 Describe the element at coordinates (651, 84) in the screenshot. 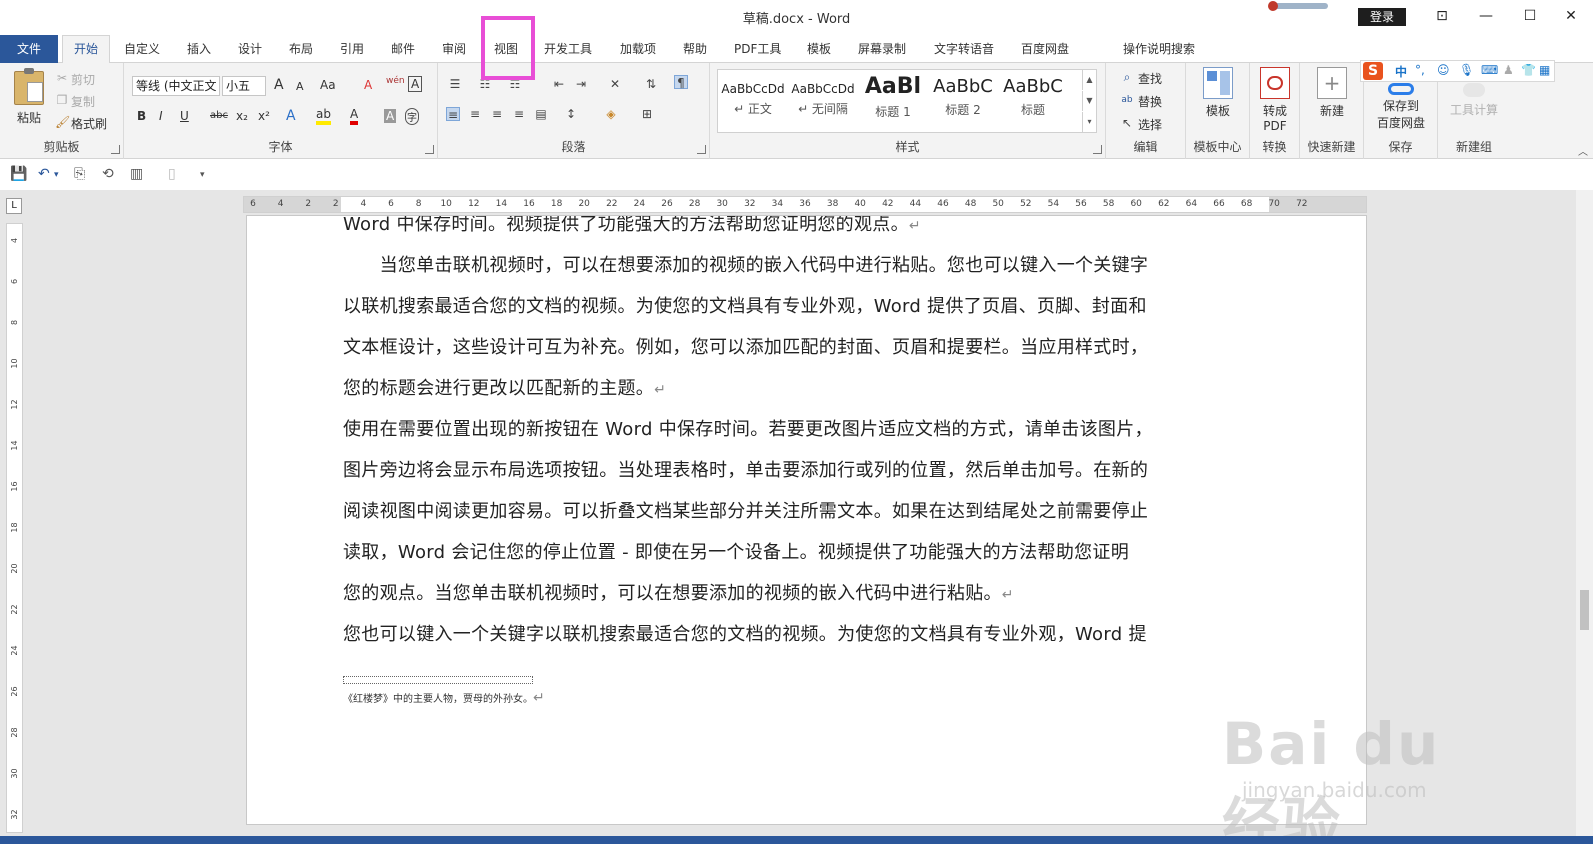

I see `sort-icon: ⇅` at that location.